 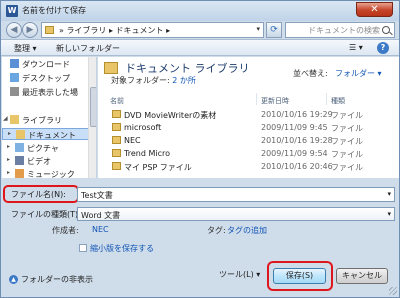 I want to click on address-row: ◀ ▶ » ライブラリ ▸ ドキュメント ▸ ▾ ⟳ ドキュメントの検索, so click(x=200, y=30).